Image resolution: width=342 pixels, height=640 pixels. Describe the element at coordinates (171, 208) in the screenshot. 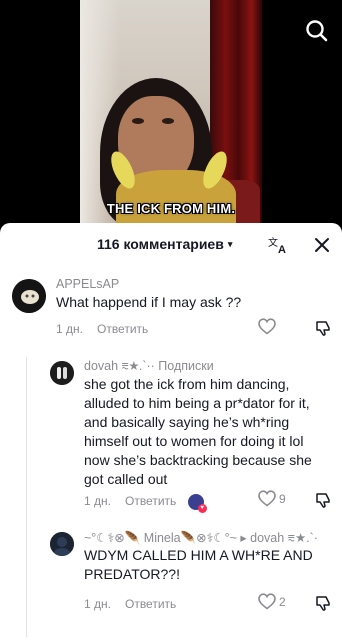

I see `video-caption: THE ICK FROM HIM.` at that location.